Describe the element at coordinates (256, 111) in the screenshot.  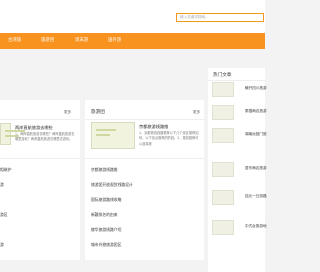
I see `article-link: 泰国两边旅游` at that location.